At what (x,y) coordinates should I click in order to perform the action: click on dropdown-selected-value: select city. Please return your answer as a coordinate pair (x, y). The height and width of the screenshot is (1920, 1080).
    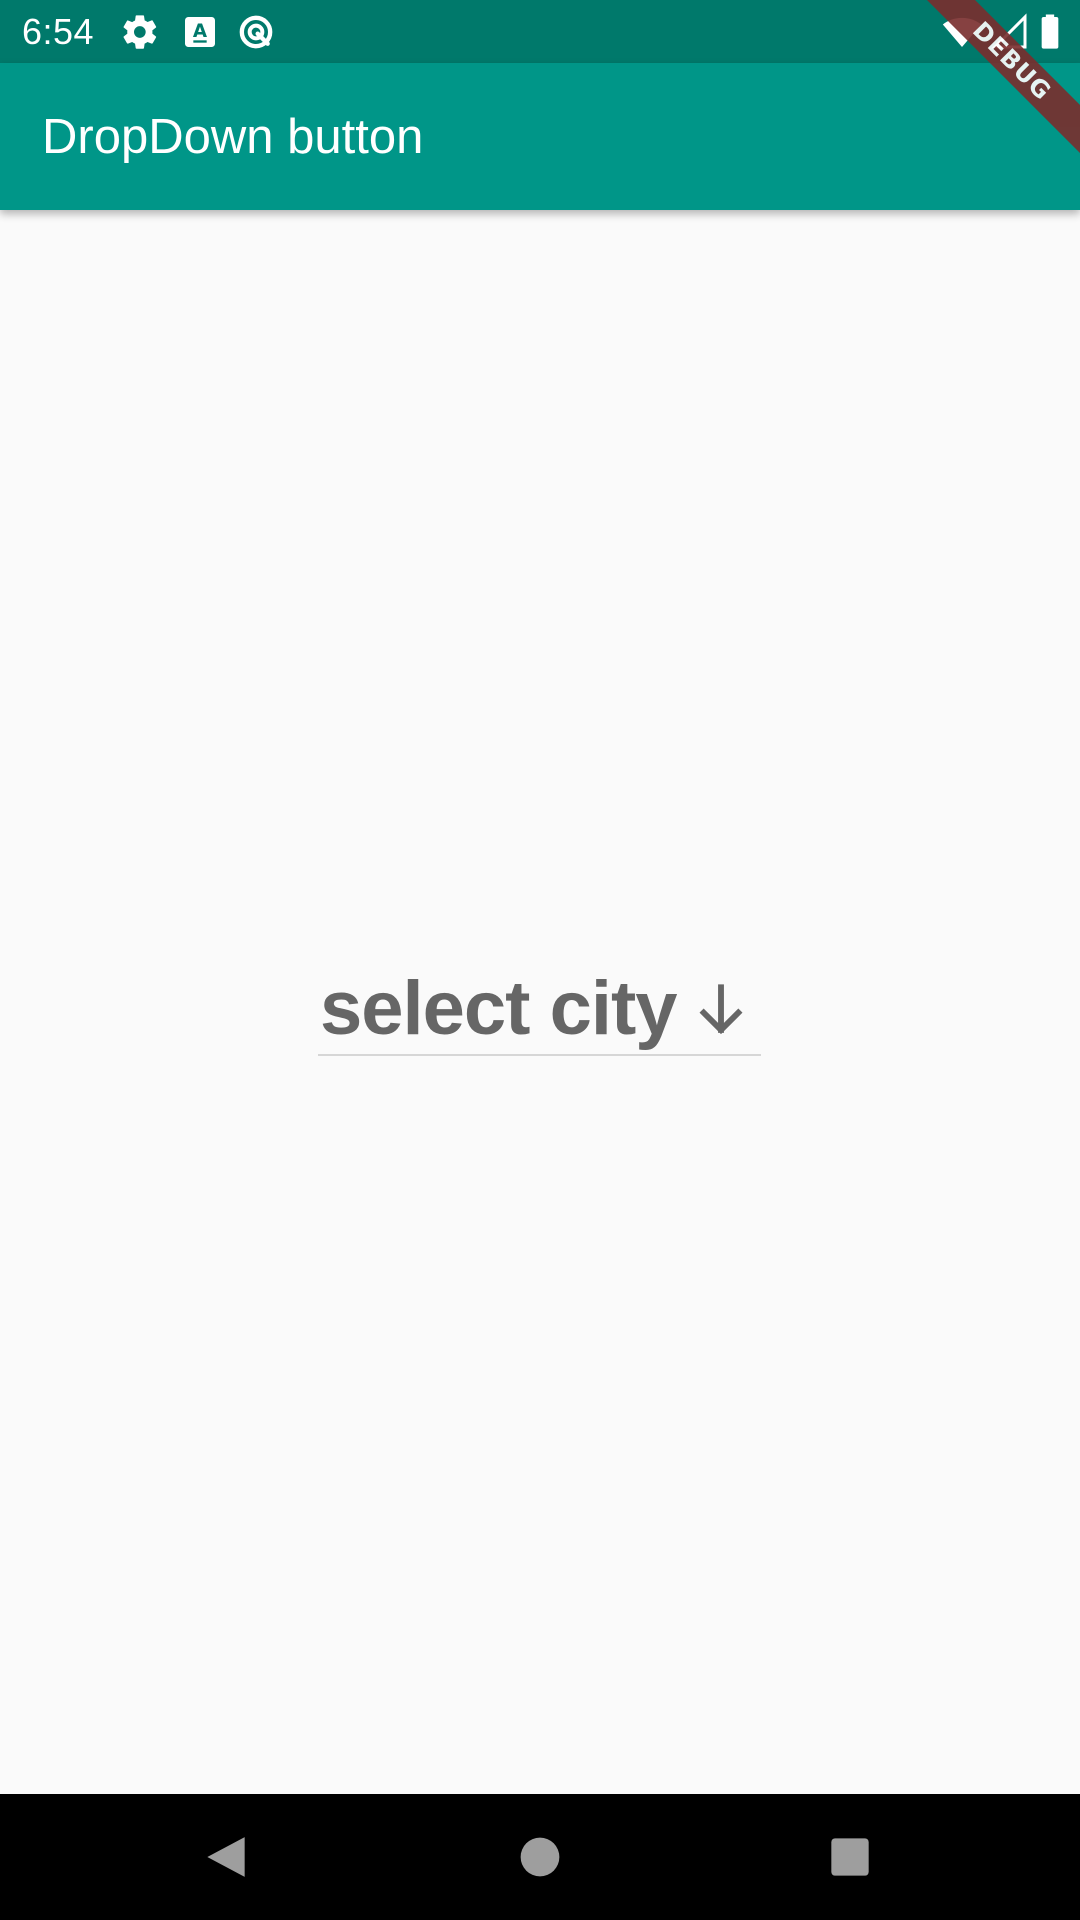
    Looking at the image, I should click on (499, 1008).